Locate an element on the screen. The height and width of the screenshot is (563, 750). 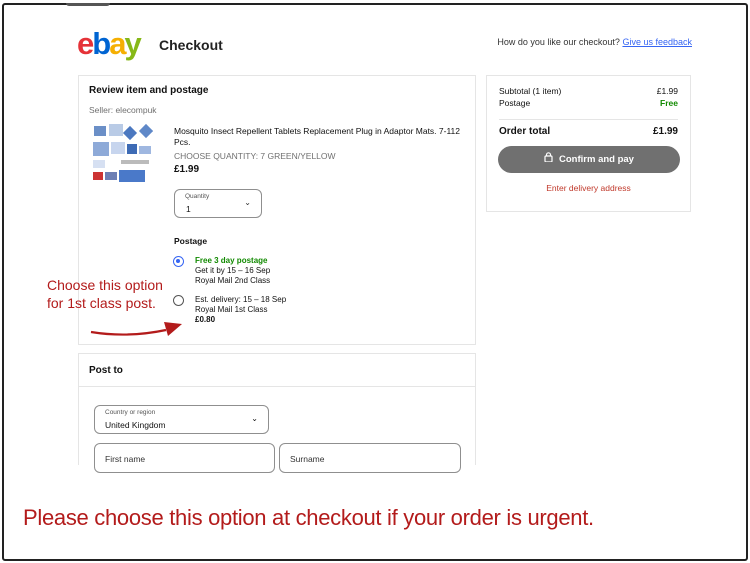
subtotal-row: Subtotal (1 item) £1.99 is located at coordinates (588, 91).